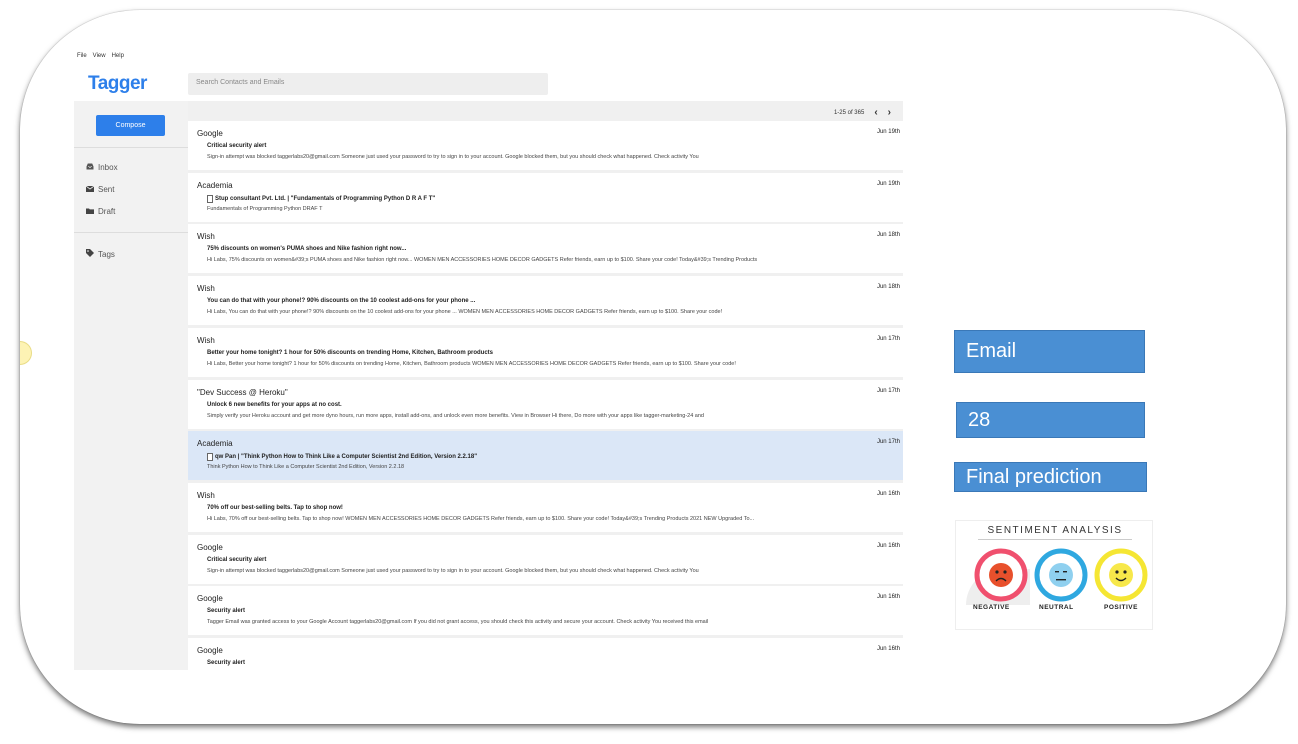 This screenshot has height=744, width=1298. What do you see at coordinates (889, 112) in the screenshot?
I see `next-page-icon: ›` at bounding box center [889, 112].